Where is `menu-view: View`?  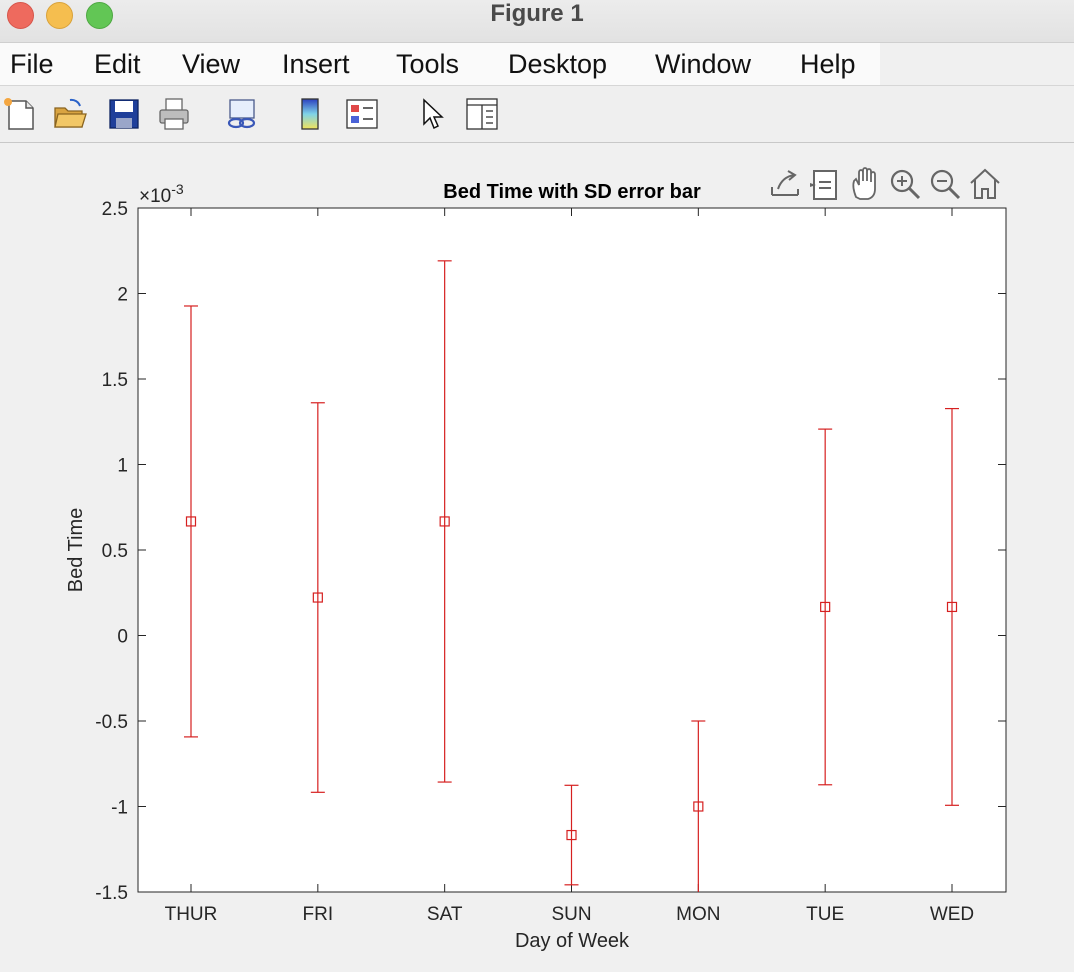 menu-view: View is located at coordinates (211, 64).